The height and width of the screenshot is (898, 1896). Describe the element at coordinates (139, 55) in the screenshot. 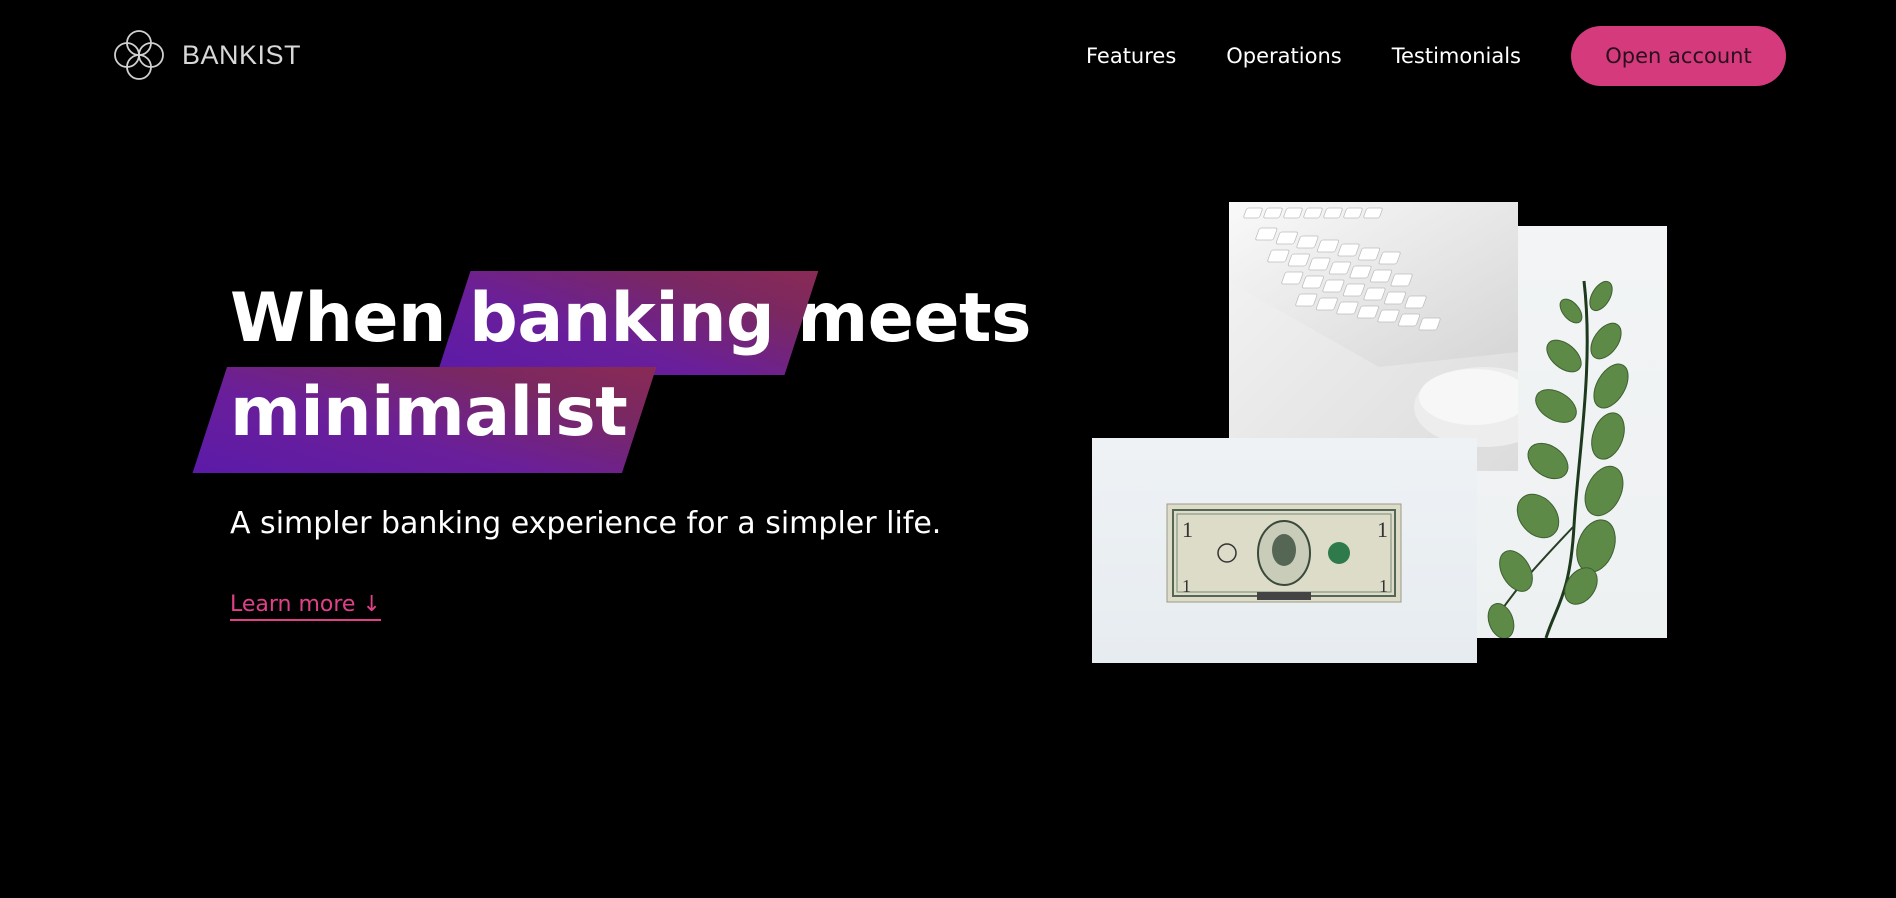

I see `interlocking-circles-icon` at that location.